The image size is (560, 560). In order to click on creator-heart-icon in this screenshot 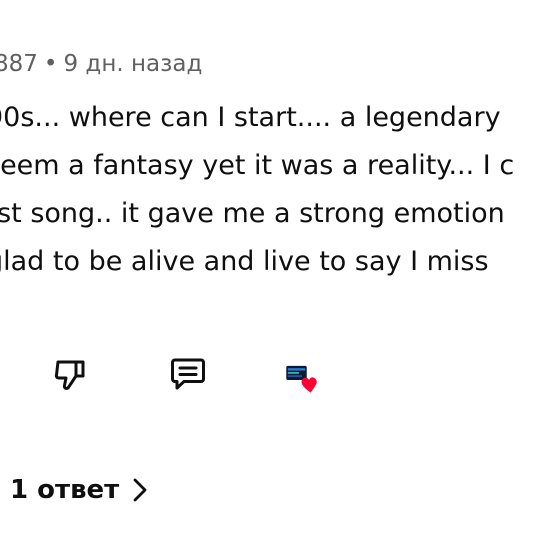, I will do `click(301, 379)`.